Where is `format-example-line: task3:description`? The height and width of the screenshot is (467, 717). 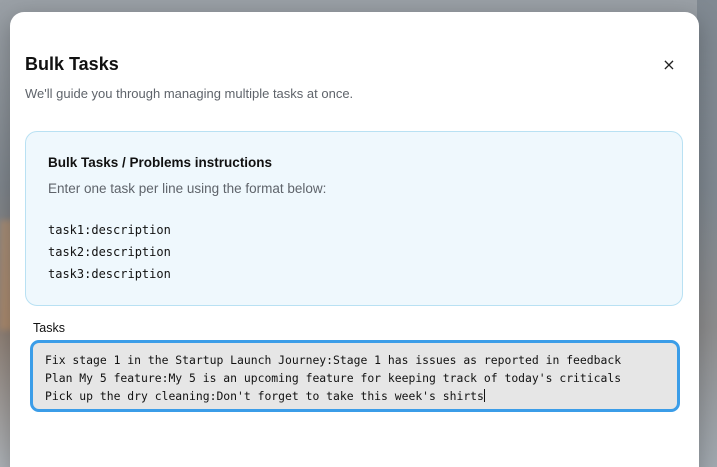 format-example-line: task3:description is located at coordinates (109, 274).